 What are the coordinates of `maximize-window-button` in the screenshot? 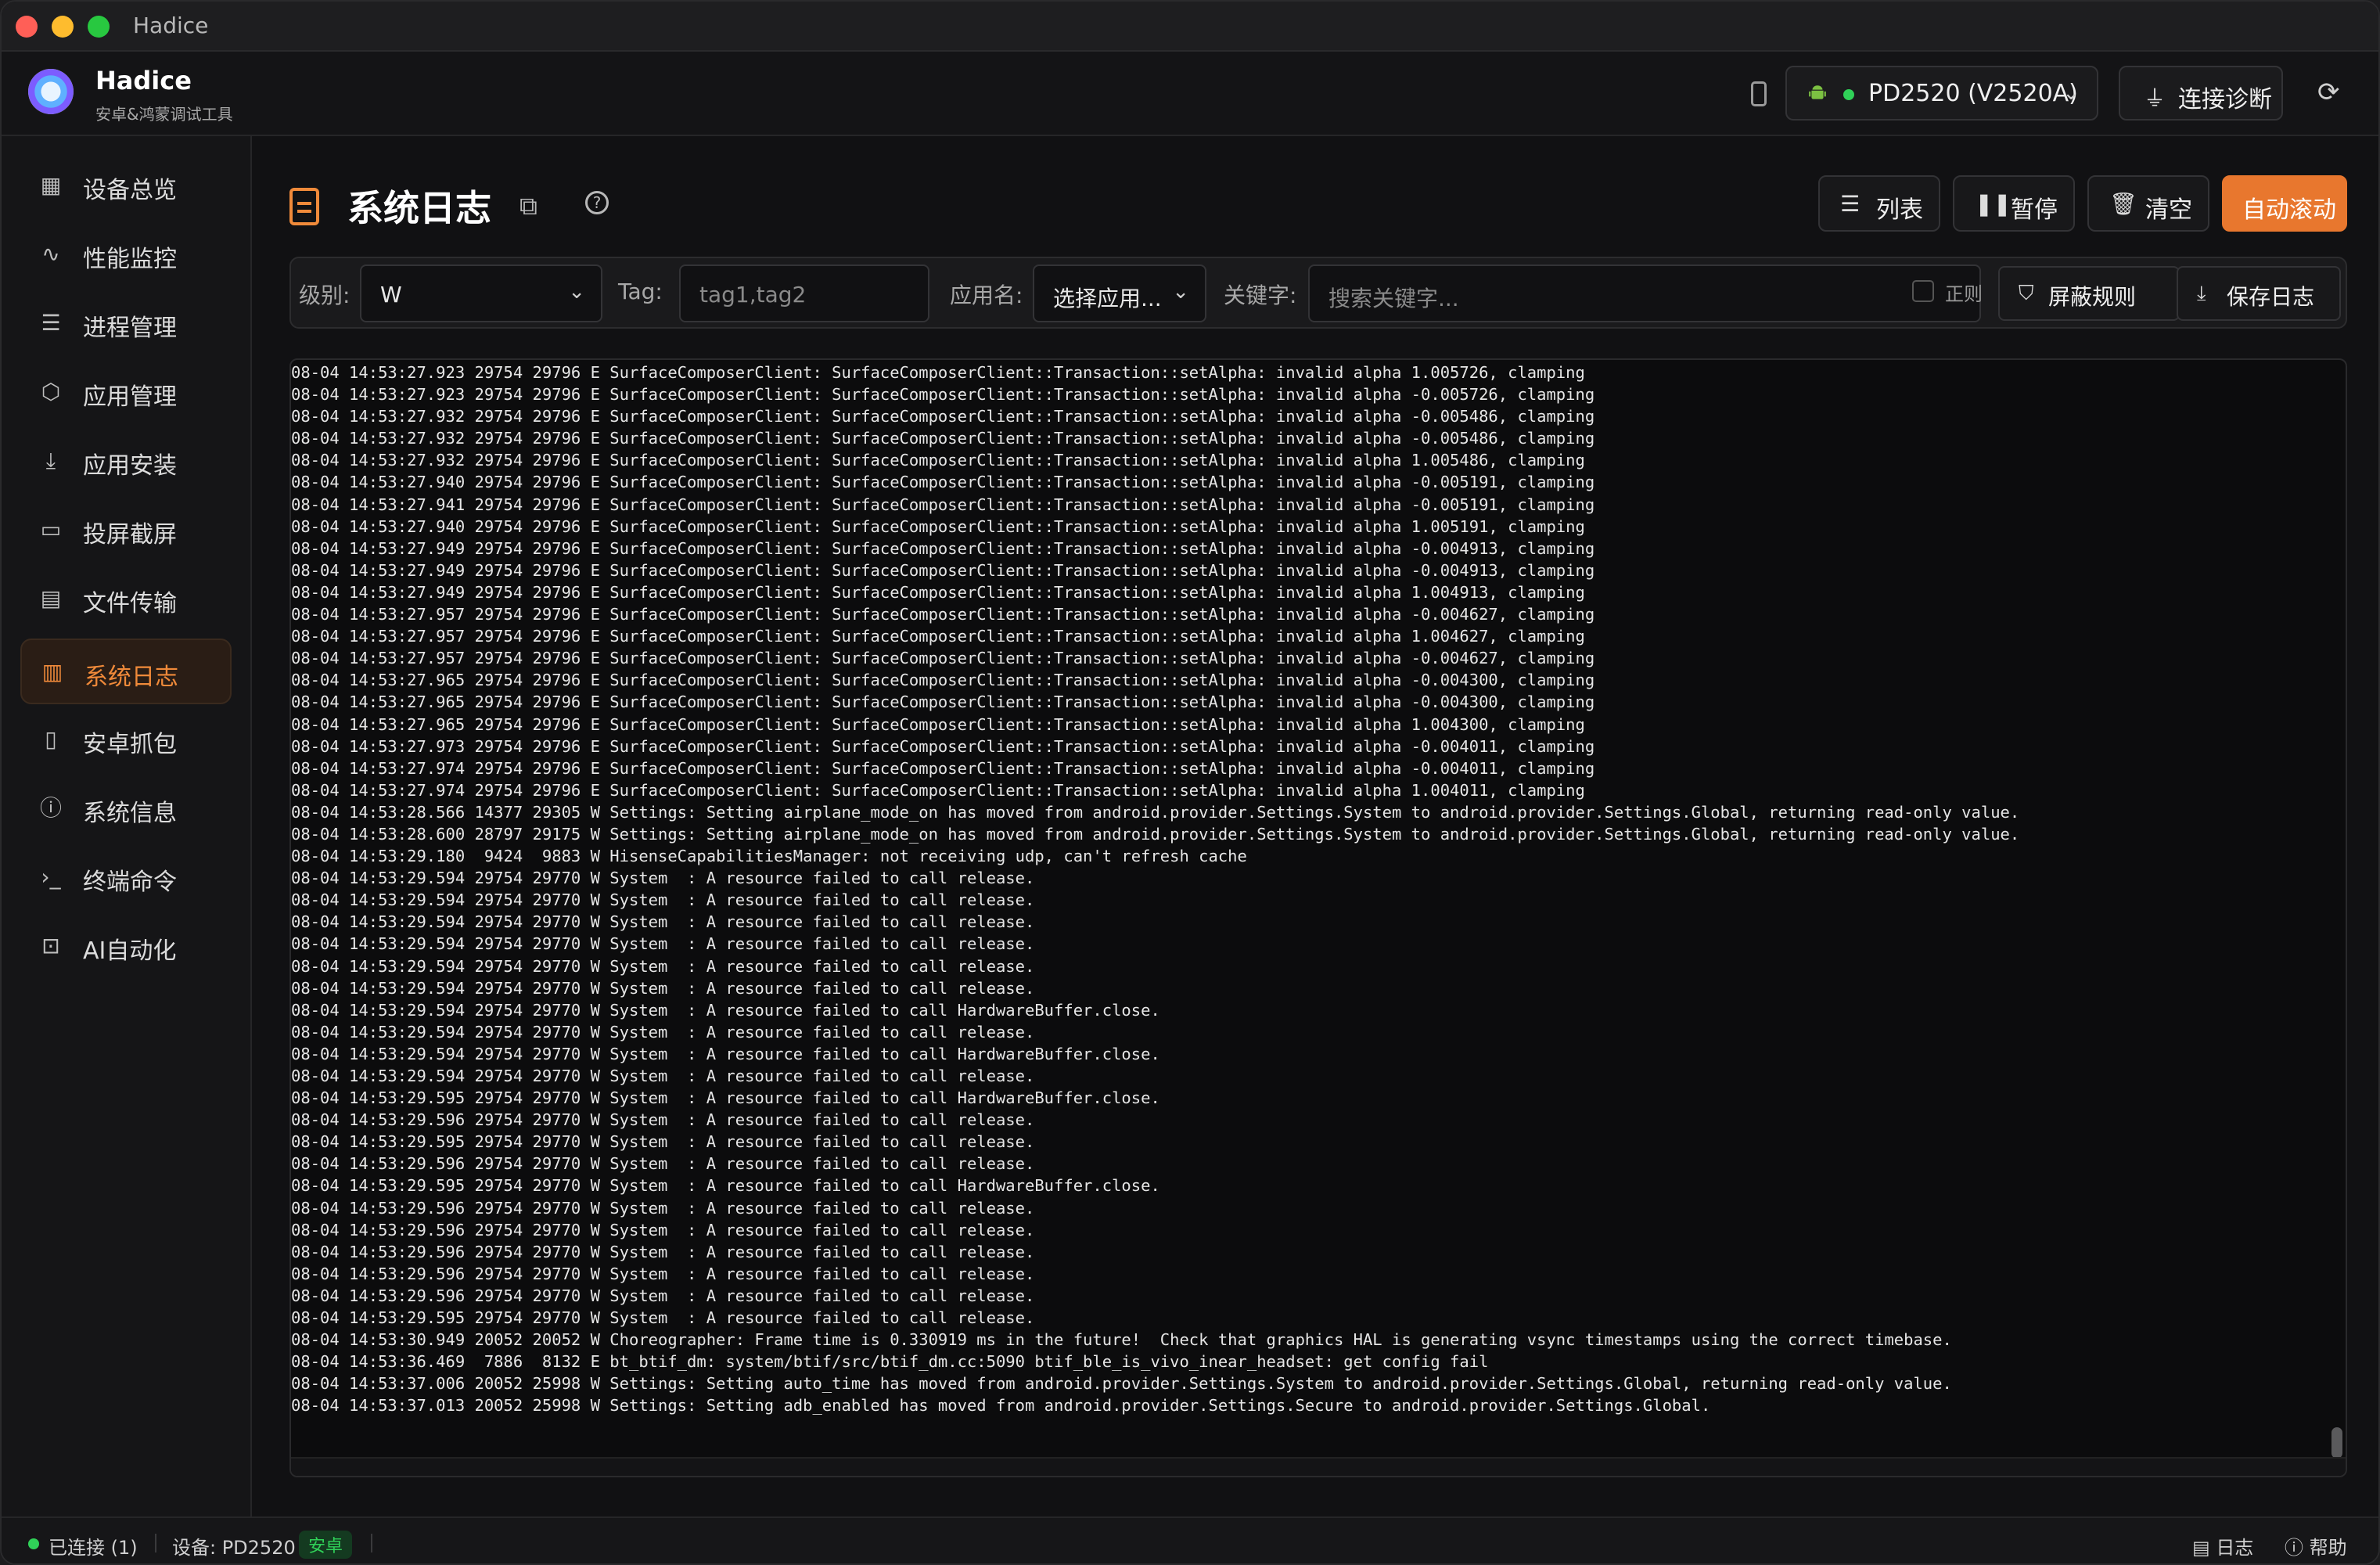 It's located at (99, 27).